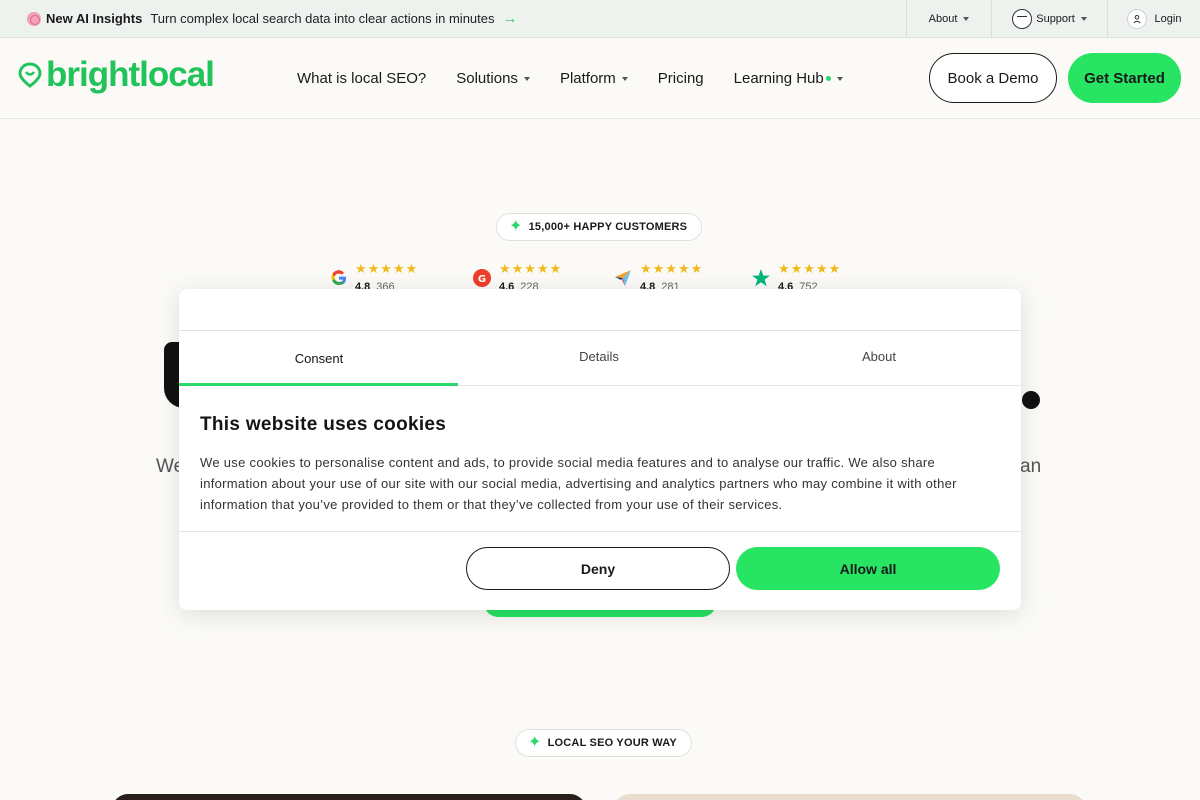 The height and width of the screenshot is (800, 1200). What do you see at coordinates (600, 310) in the screenshot?
I see `dialog-header` at bounding box center [600, 310].